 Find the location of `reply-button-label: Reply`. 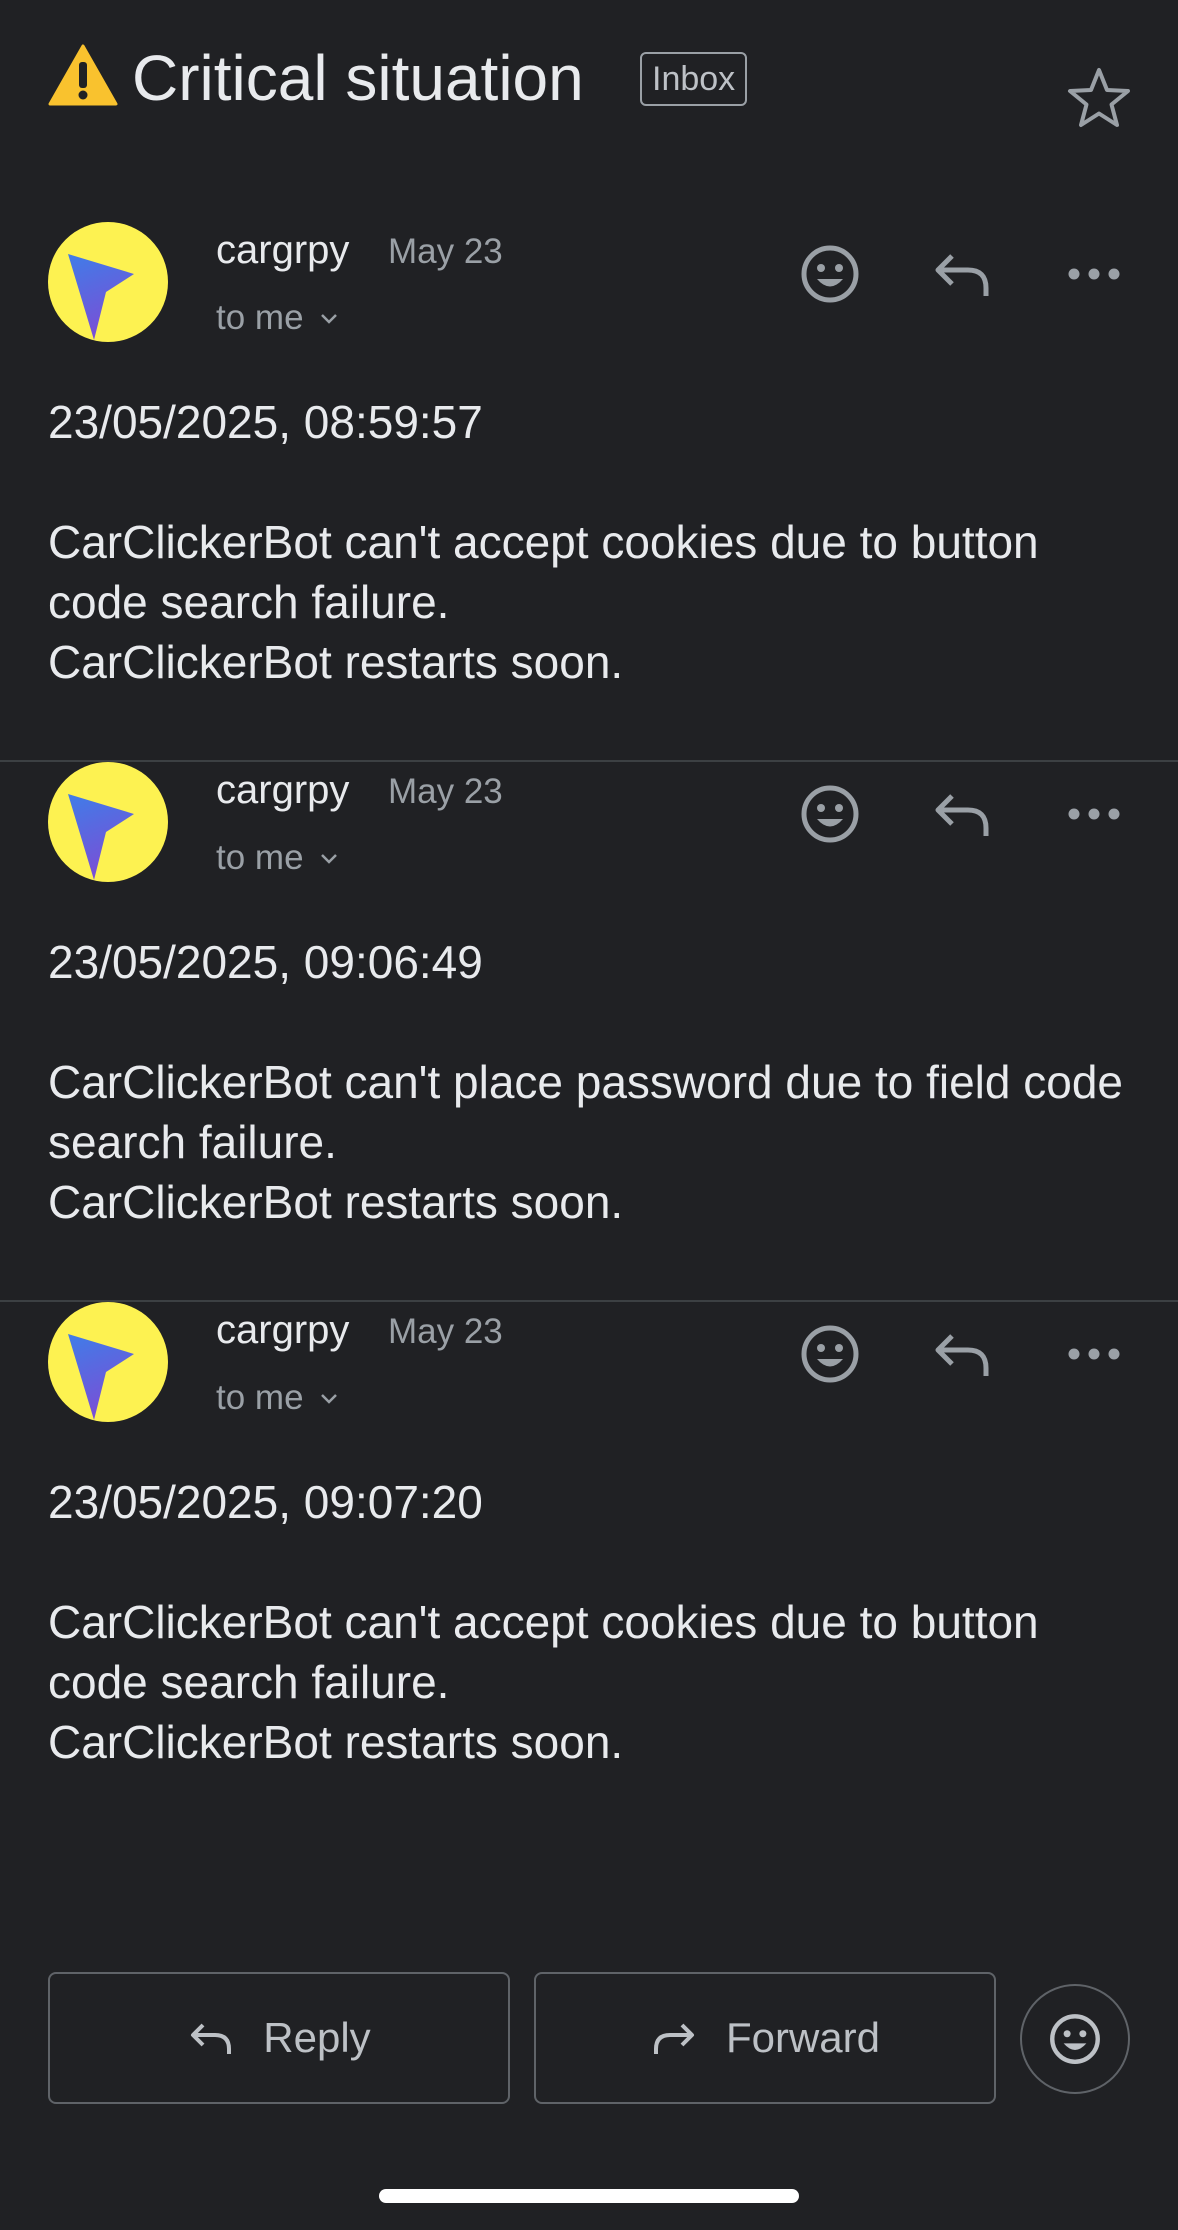

reply-button-label: Reply is located at coordinates (317, 2037).